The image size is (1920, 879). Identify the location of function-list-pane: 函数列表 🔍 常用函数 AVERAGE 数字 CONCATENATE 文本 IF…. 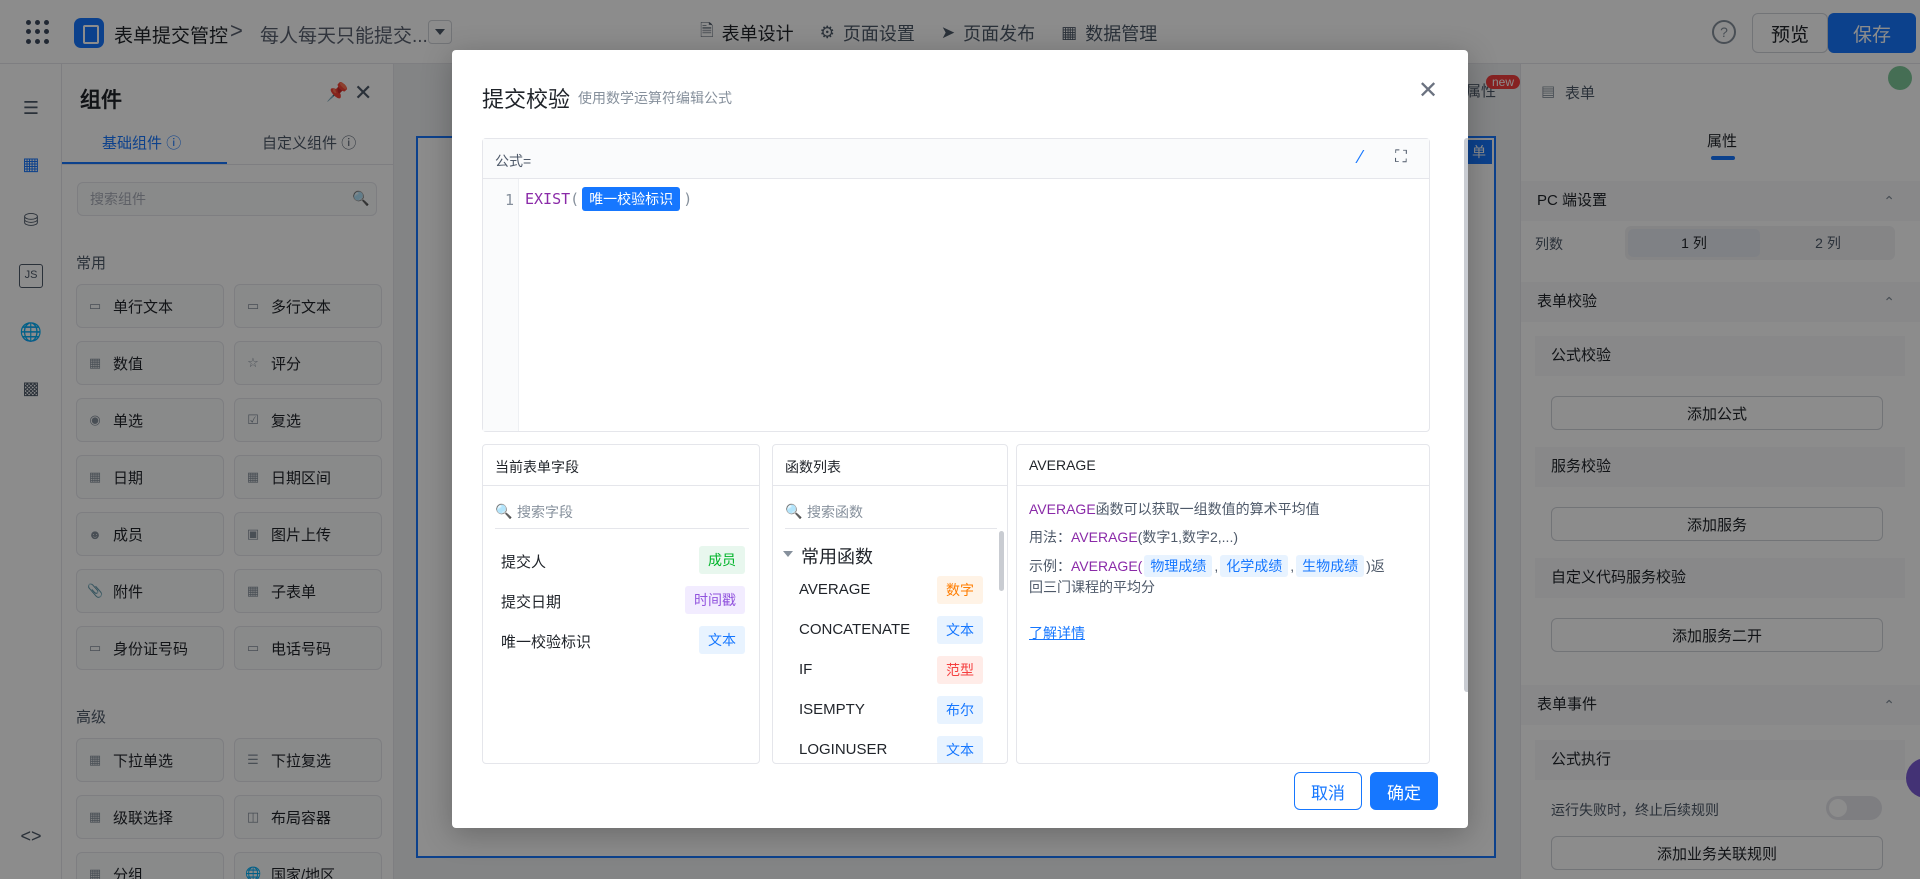
(890, 604).